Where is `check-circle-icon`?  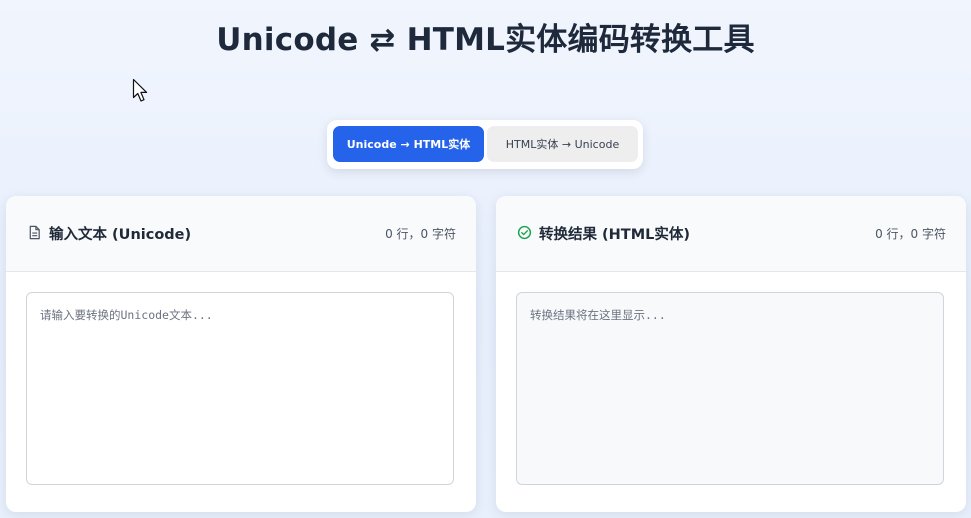
check-circle-icon is located at coordinates (524, 232).